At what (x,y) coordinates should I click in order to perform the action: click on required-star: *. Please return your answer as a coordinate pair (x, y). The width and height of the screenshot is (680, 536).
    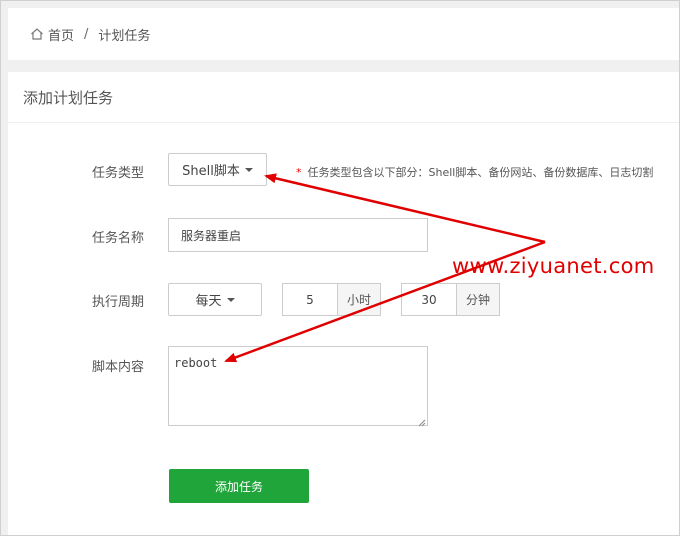
    Looking at the image, I should click on (299, 172).